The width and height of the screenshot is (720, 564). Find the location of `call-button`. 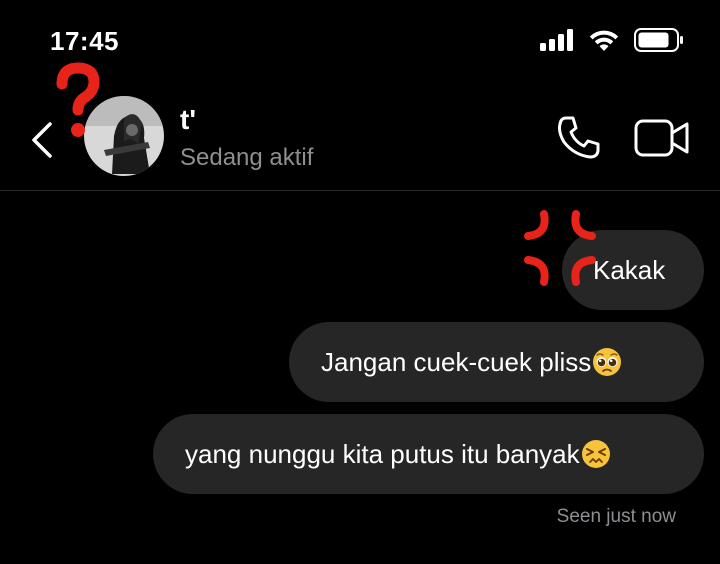

call-button is located at coordinates (579, 137).